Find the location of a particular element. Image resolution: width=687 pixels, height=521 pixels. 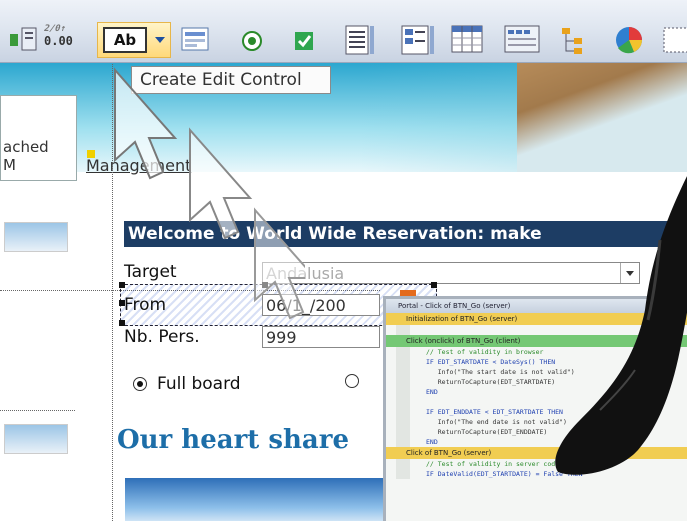

toolbar: 2/0↑ 0.00 Ab is located at coordinates (343, 31).